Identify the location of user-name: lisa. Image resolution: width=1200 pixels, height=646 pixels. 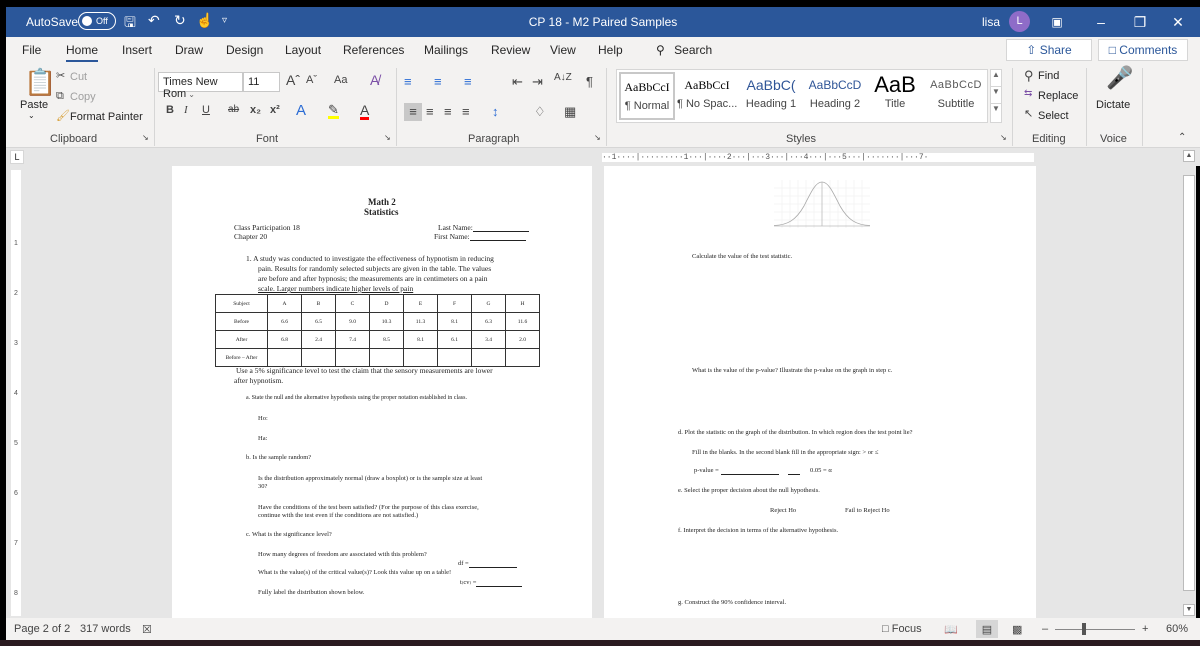
(991, 22).